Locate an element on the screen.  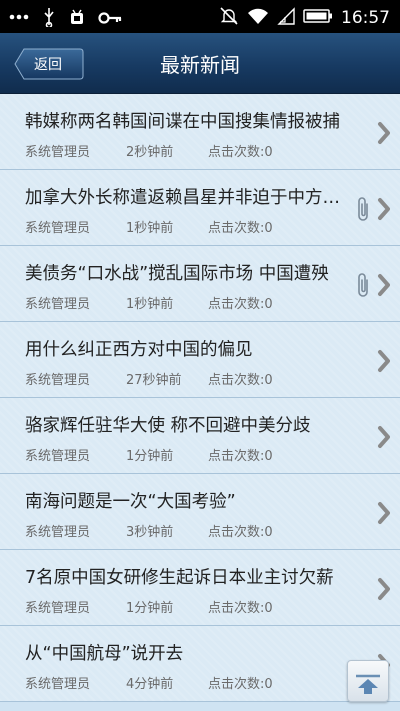
news-list-item: 用什么纠正西方对中国的偏见系统管理员 27秒钟前 点击次数:0 is located at coordinates (200, 360).